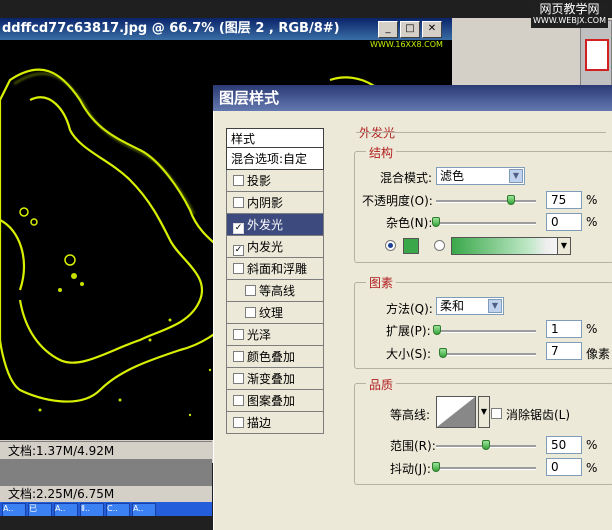 The height and width of the screenshot is (530, 612). I want to click on opacity-label: 不透明度(O):, so click(397, 201).